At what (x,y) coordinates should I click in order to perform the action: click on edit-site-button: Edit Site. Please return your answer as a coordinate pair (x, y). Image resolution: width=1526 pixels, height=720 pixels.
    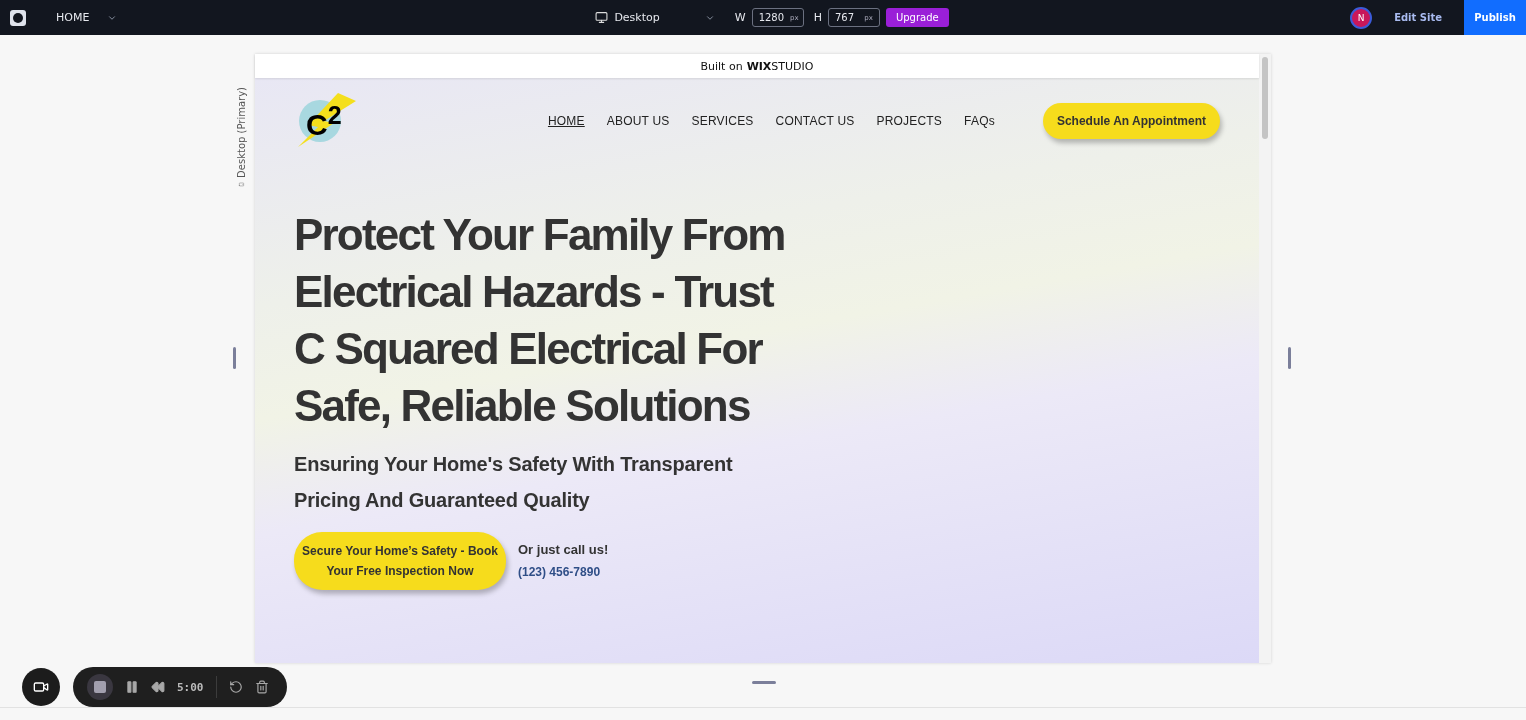
    Looking at the image, I should click on (1418, 17).